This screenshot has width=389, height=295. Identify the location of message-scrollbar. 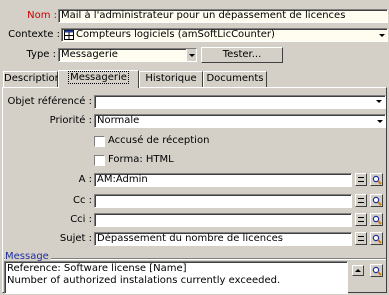
(358, 270).